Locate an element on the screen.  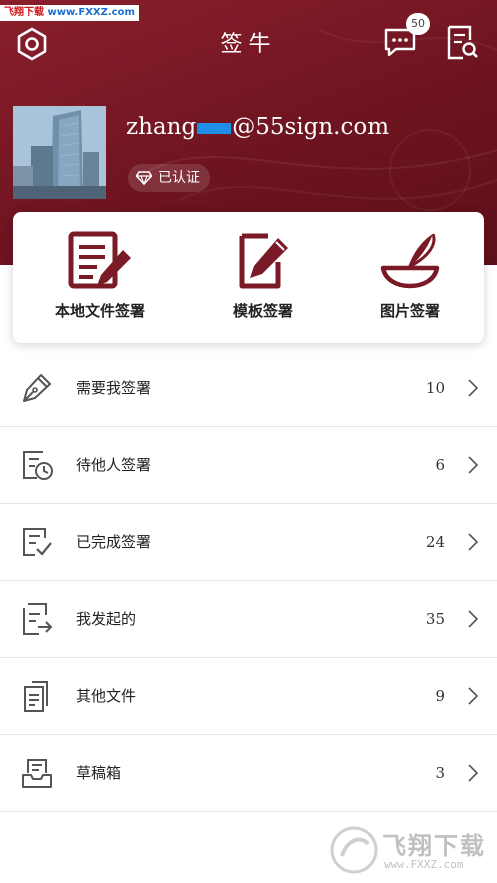
menu-item-label: 草稿箱 is located at coordinates (99, 773).